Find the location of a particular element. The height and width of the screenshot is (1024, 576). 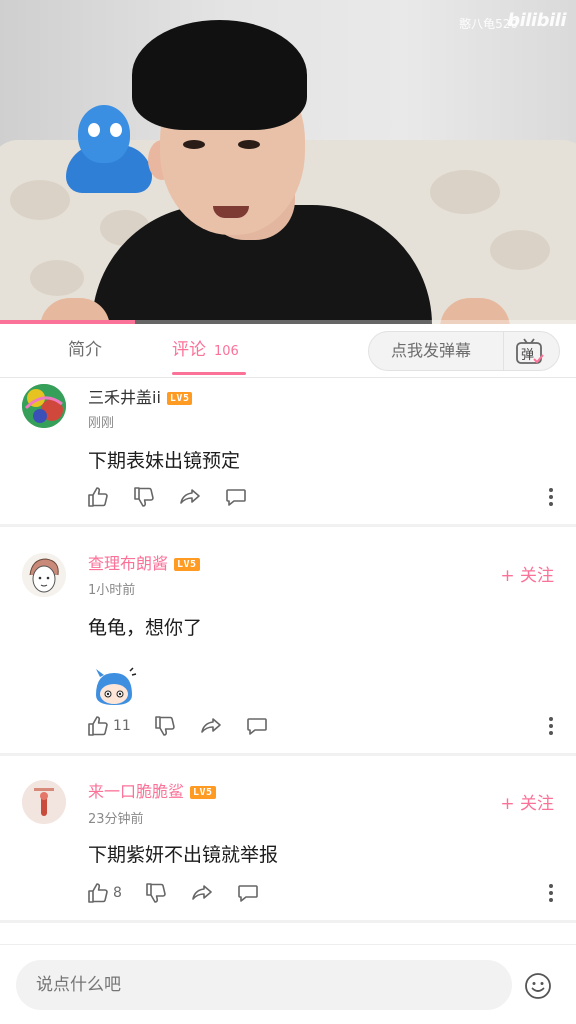

comment-time: 刚刚 is located at coordinates (101, 423).